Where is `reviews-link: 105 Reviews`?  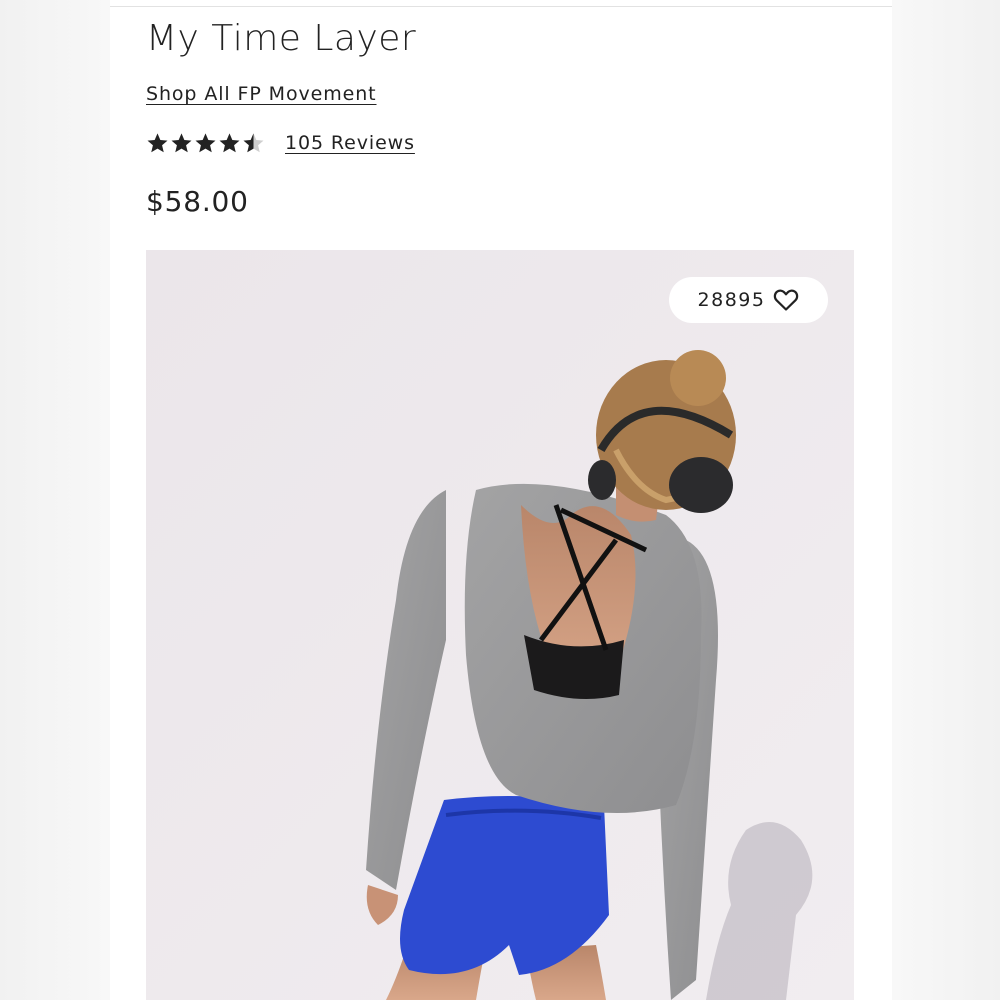
reviews-link: 105 Reviews is located at coordinates (350, 143).